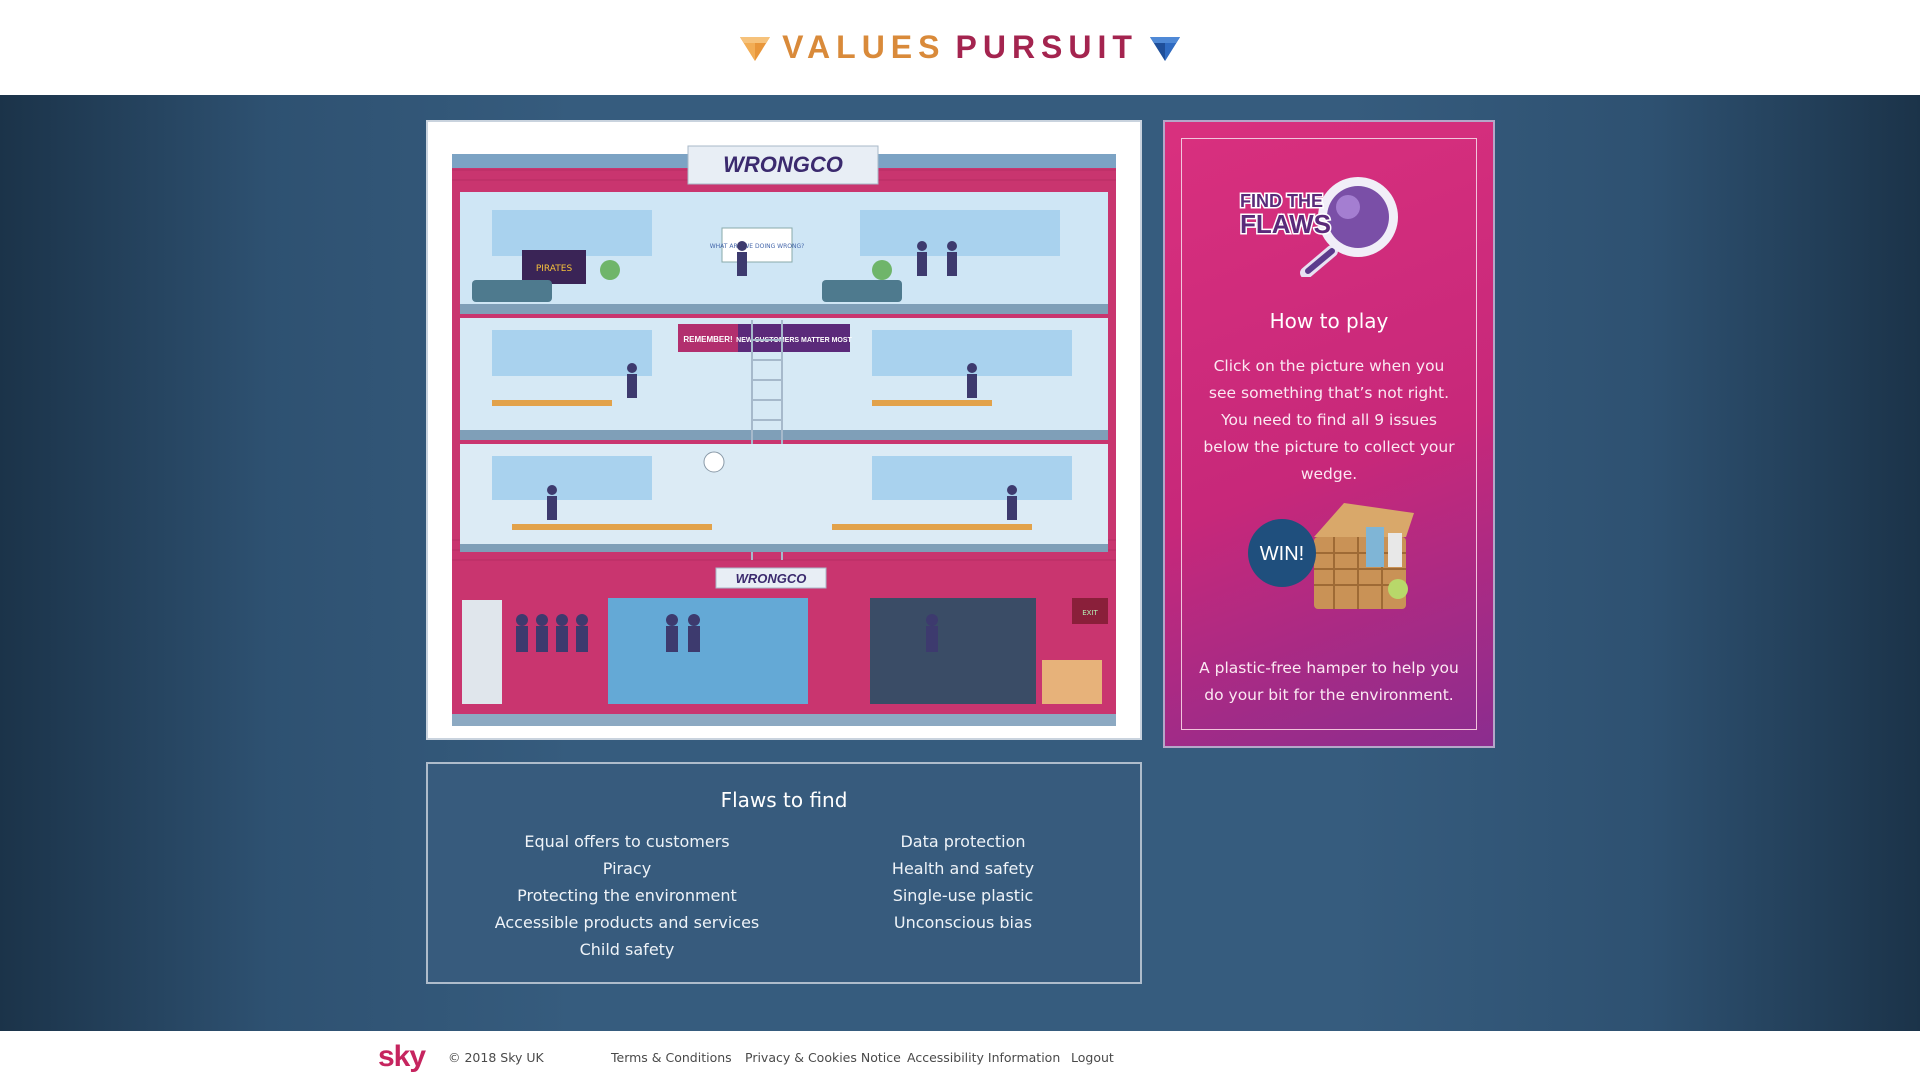 This screenshot has height=1081, width=1920. I want to click on terms-link: Terms & Conditions, so click(671, 1057).